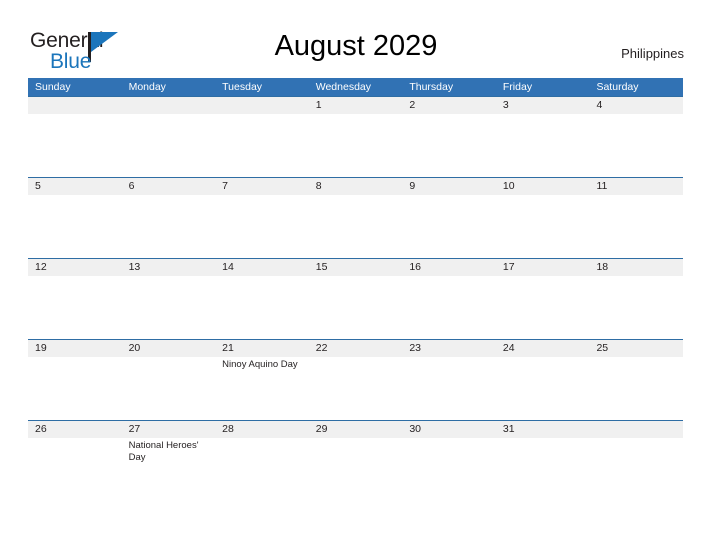 The height and width of the screenshot is (550, 712). What do you see at coordinates (260, 364) in the screenshot?
I see `day-event: Ninoy Aquino Day` at bounding box center [260, 364].